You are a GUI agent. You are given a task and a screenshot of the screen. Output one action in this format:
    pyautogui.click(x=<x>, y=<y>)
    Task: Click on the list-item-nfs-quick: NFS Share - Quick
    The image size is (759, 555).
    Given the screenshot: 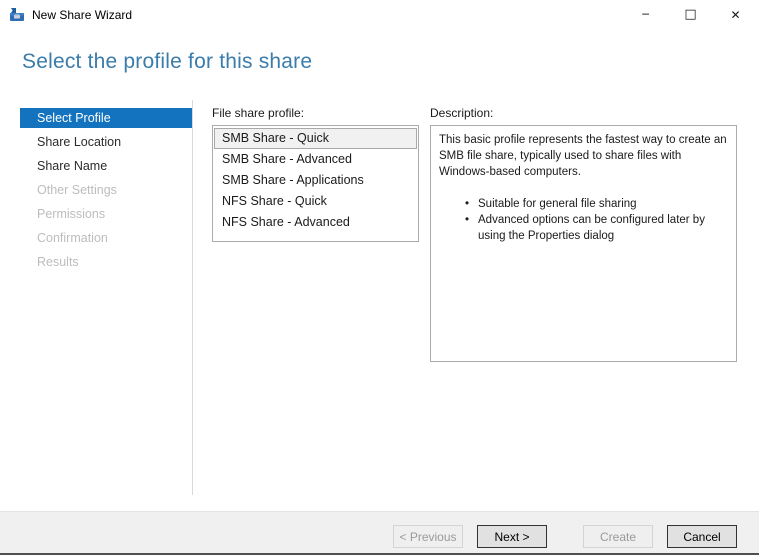 What is the action you would take?
    pyautogui.click(x=315, y=201)
    